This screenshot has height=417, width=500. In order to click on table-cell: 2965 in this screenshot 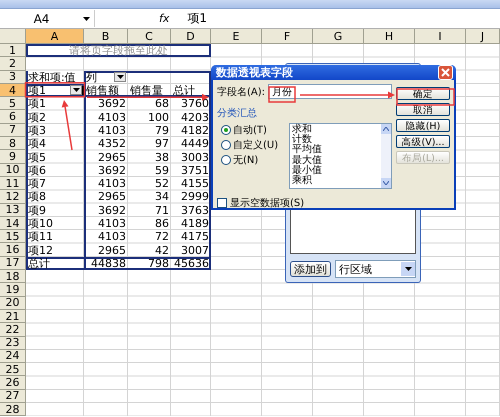, I will do `click(106, 197)`.